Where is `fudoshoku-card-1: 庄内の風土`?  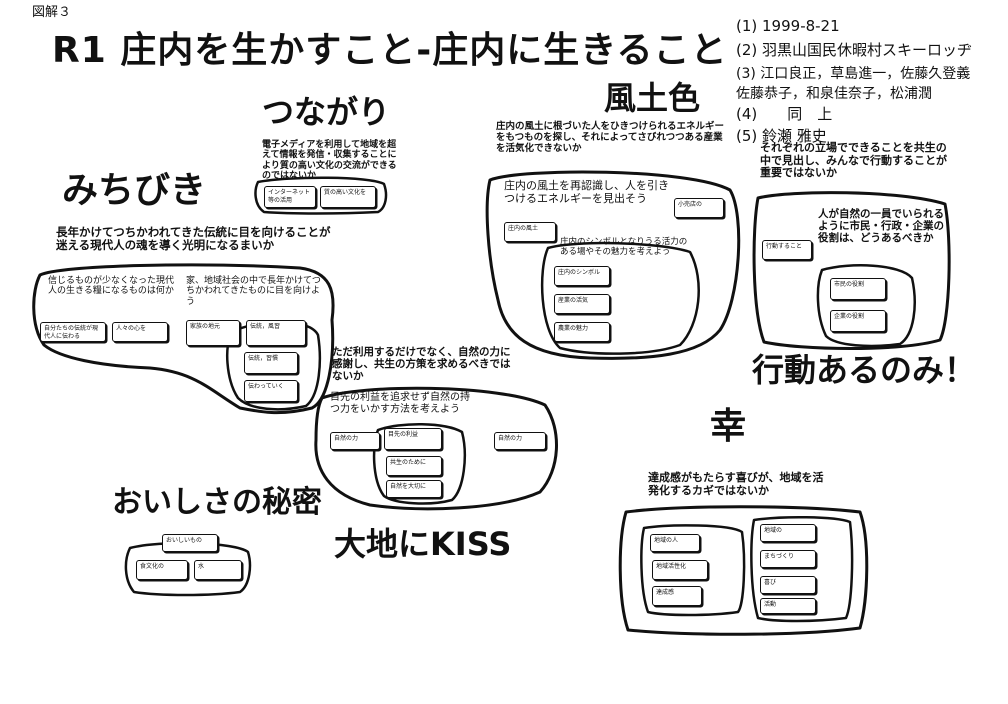 fudoshoku-card-1: 庄内の風土 is located at coordinates (530, 232).